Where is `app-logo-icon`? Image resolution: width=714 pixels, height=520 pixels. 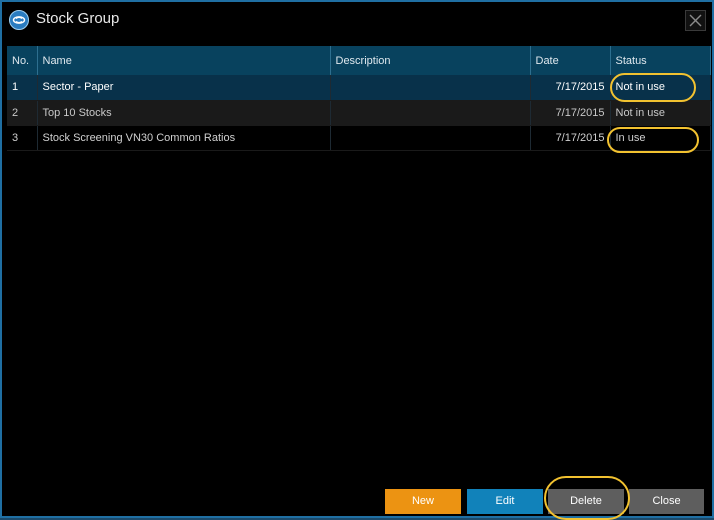 app-logo-icon is located at coordinates (19, 20).